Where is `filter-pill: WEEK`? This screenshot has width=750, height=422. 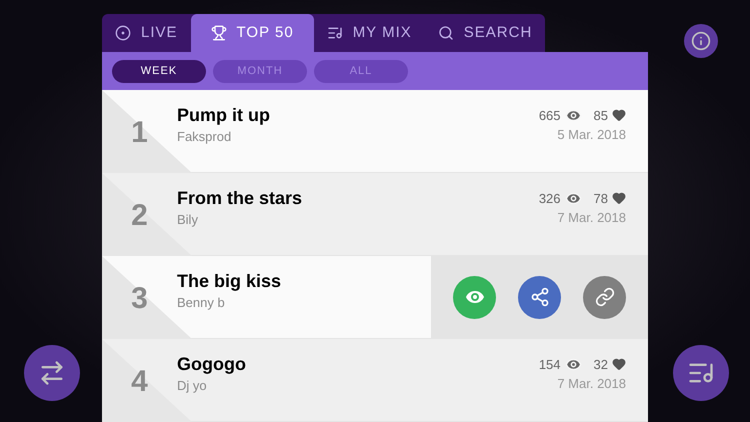
filter-pill: WEEK is located at coordinates (159, 71).